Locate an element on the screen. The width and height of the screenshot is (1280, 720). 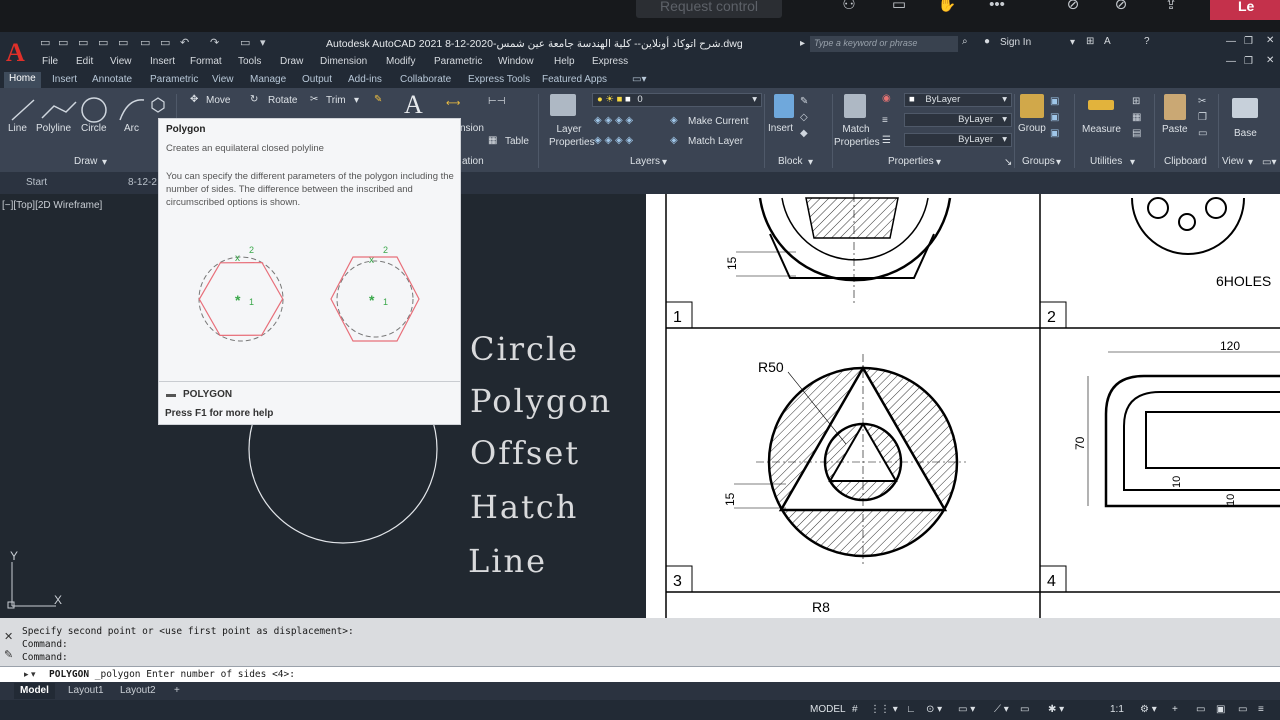
print-icon: ▭ is located at coordinates (165, 42).